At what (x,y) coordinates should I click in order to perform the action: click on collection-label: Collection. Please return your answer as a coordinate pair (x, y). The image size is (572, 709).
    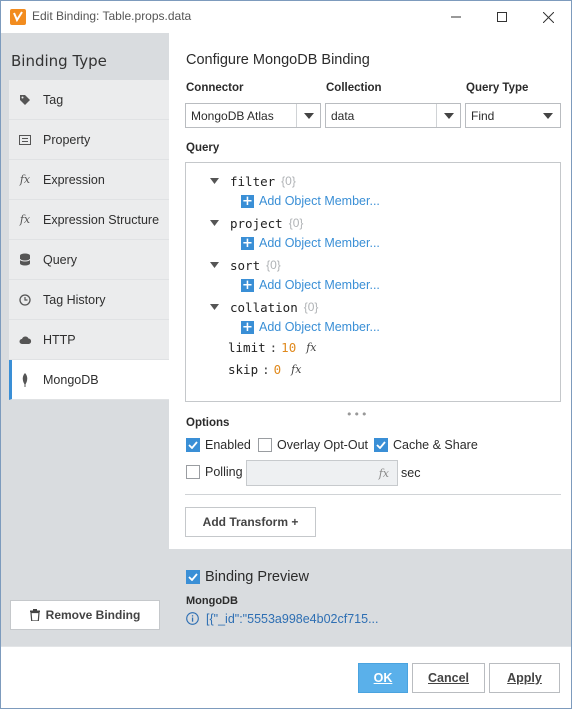
    Looking at the image, I should click on (354, 88).